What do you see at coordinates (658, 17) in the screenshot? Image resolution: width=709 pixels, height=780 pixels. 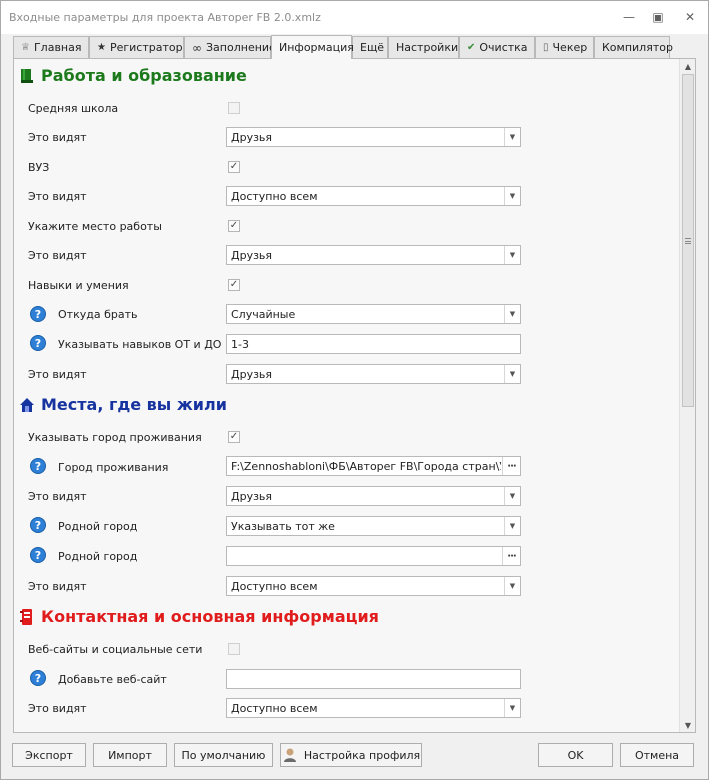 I see `maximize-icon: ▣` at bounding box center [658, 17].